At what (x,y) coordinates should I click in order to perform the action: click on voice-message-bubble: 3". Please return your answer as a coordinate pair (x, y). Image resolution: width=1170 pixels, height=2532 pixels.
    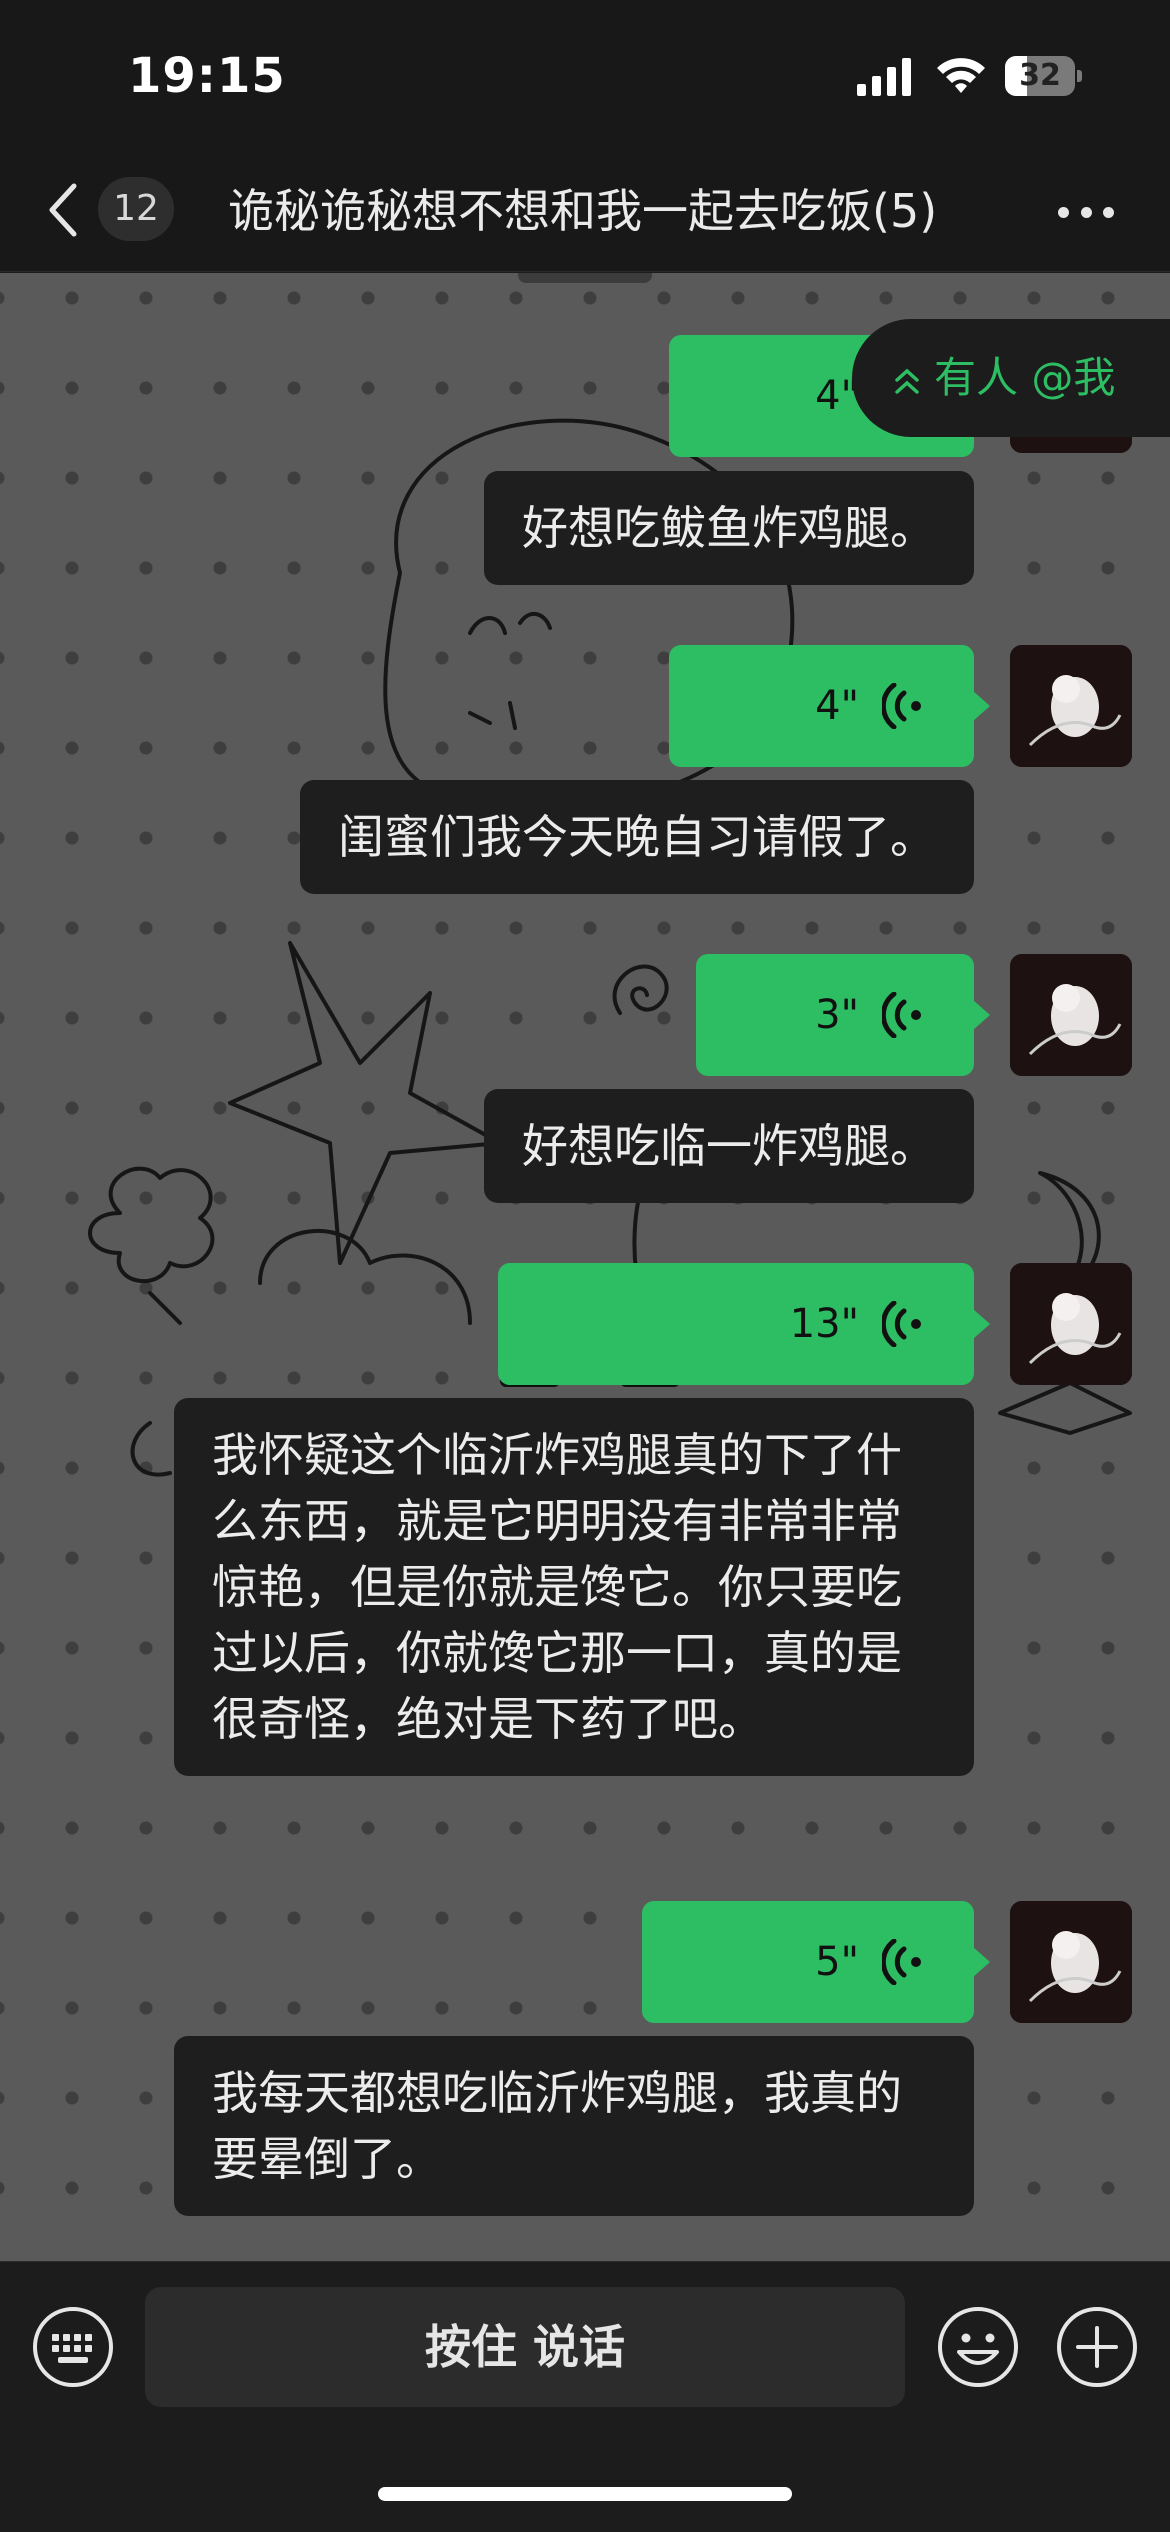
    Looking at the image, I should click on (843, 1015).